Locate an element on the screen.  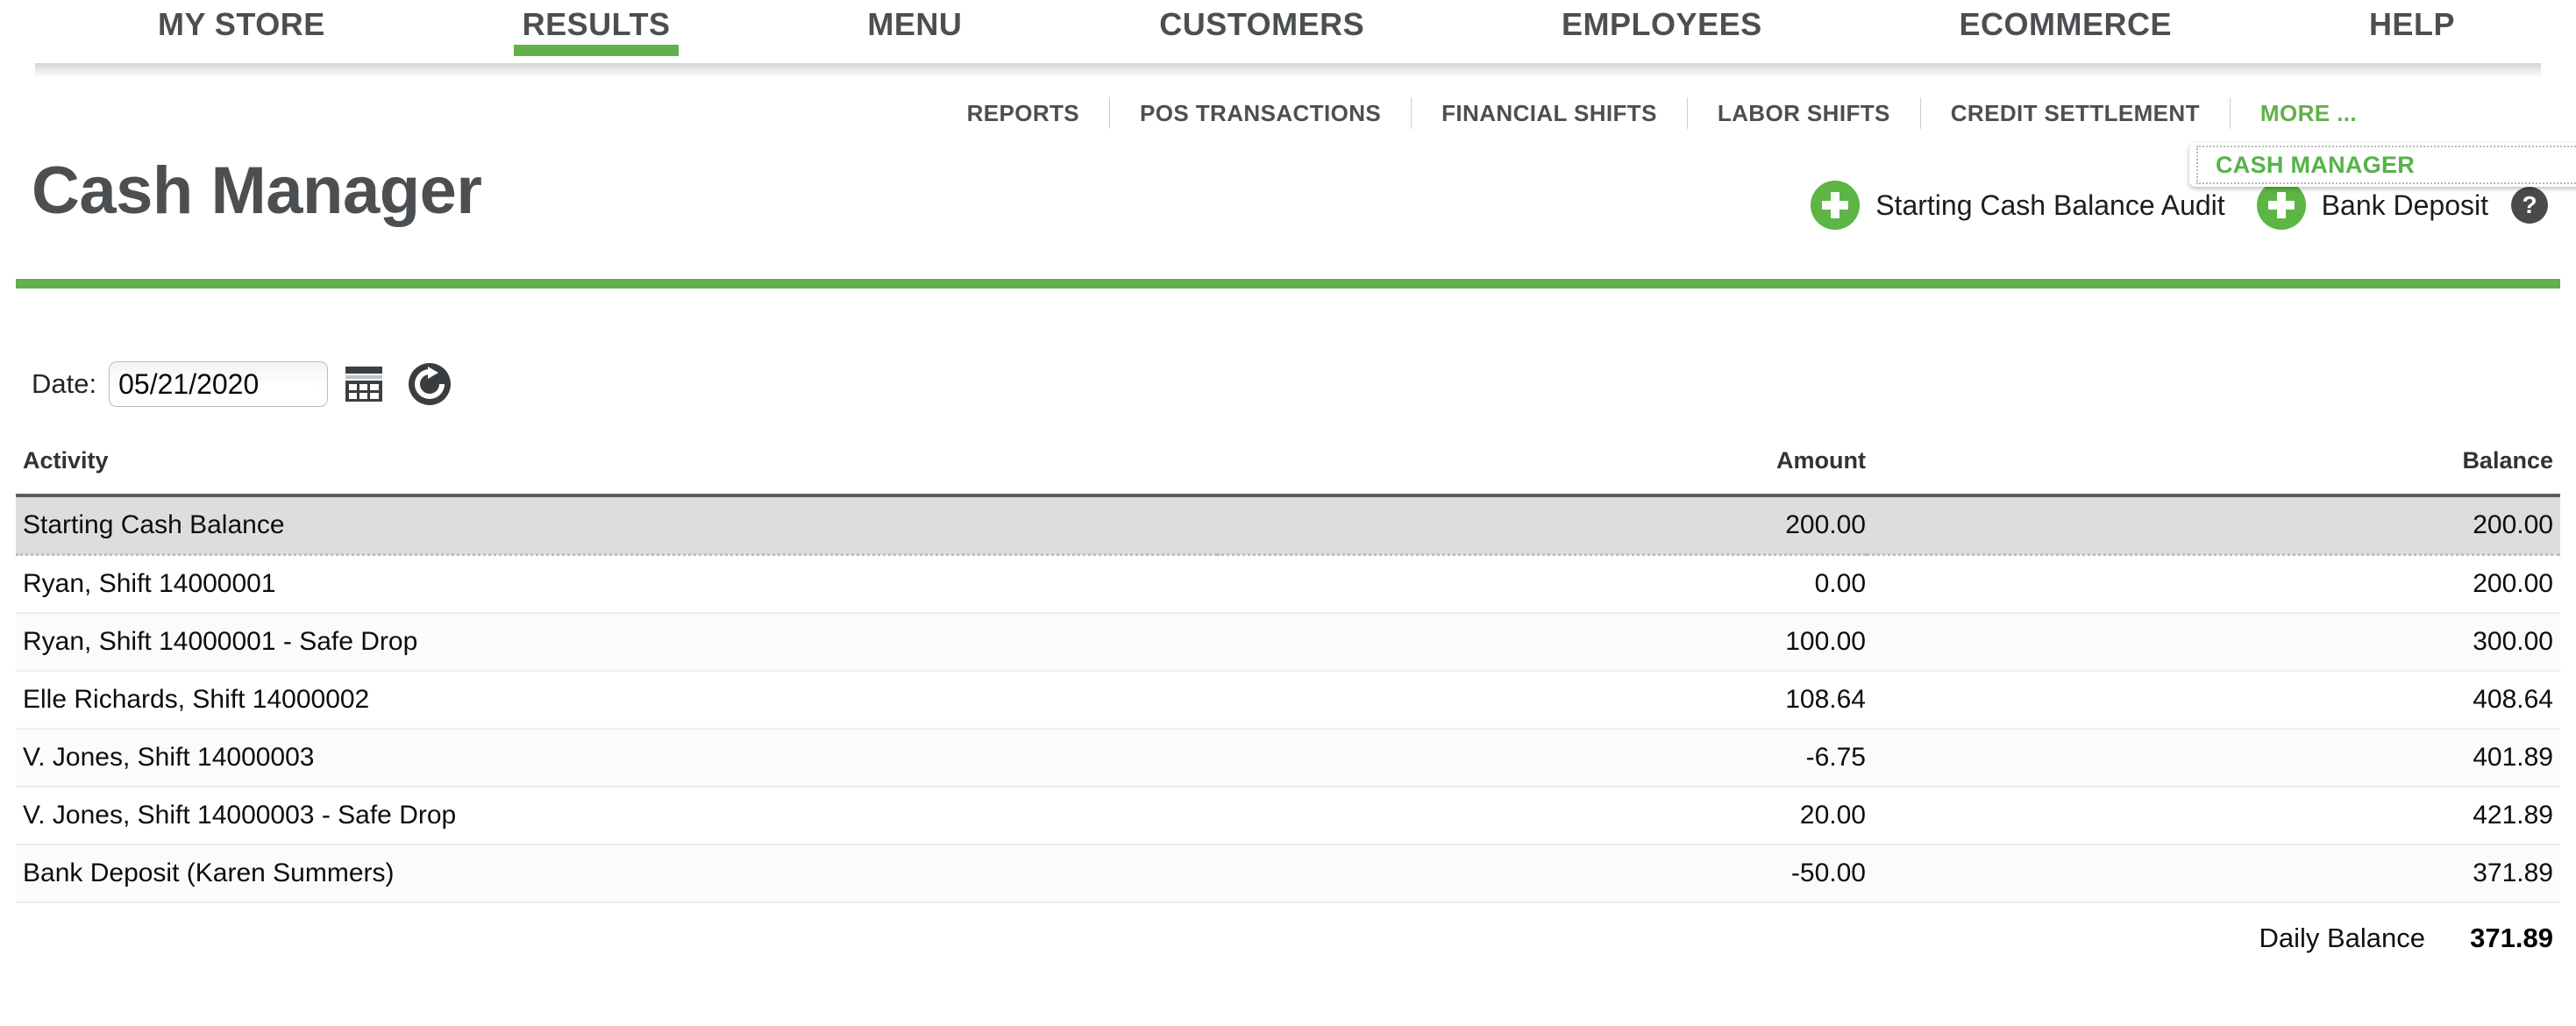
daily-balance-label: Daily Balance is located at coordinates (2342, 938).